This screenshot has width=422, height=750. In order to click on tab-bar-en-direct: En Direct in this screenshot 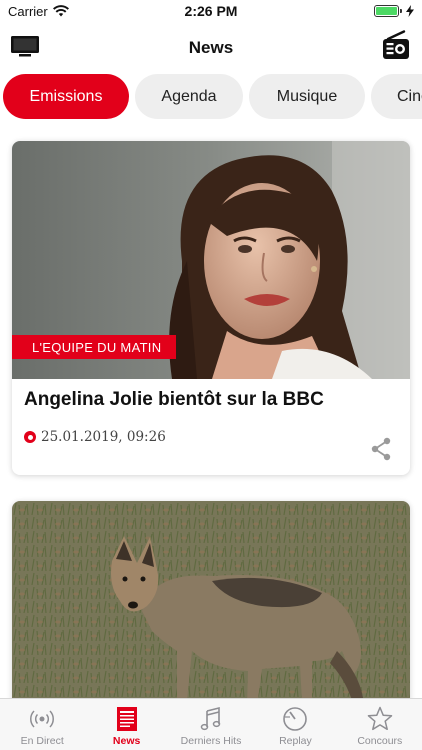, I will do `click(42, 724)`.